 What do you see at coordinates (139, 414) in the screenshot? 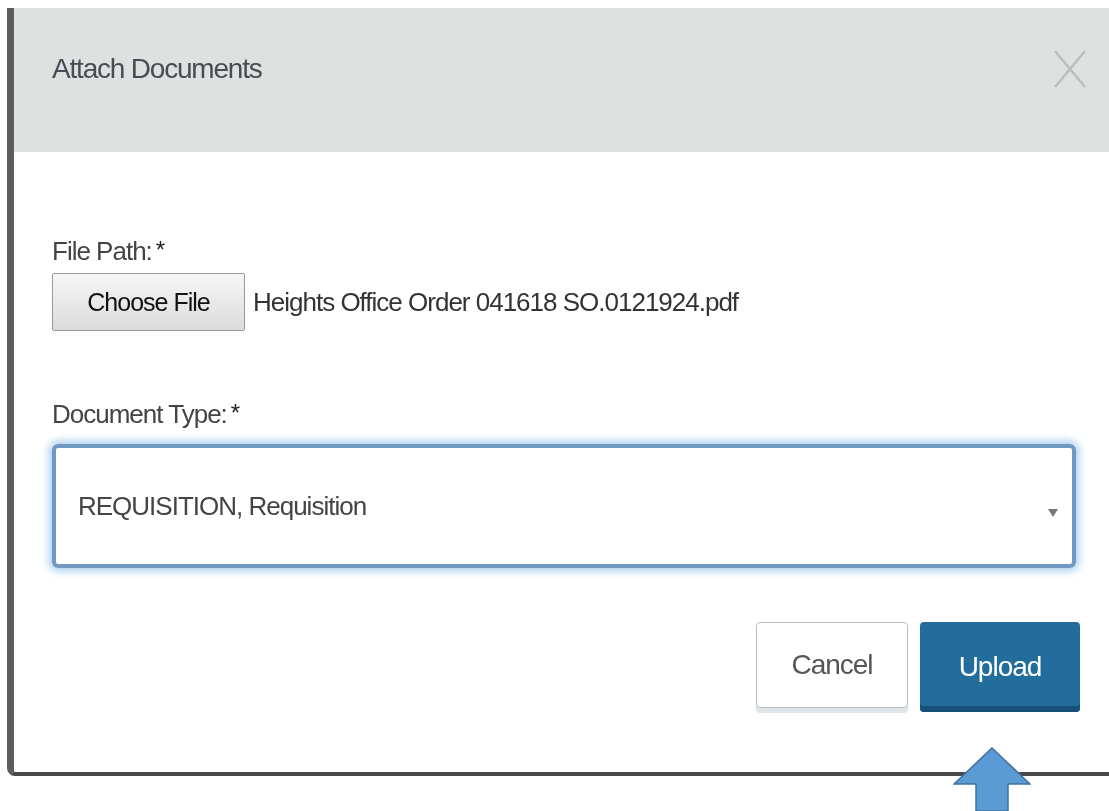
I see `field-label: Document Type:` at bounding box center [139, 414].